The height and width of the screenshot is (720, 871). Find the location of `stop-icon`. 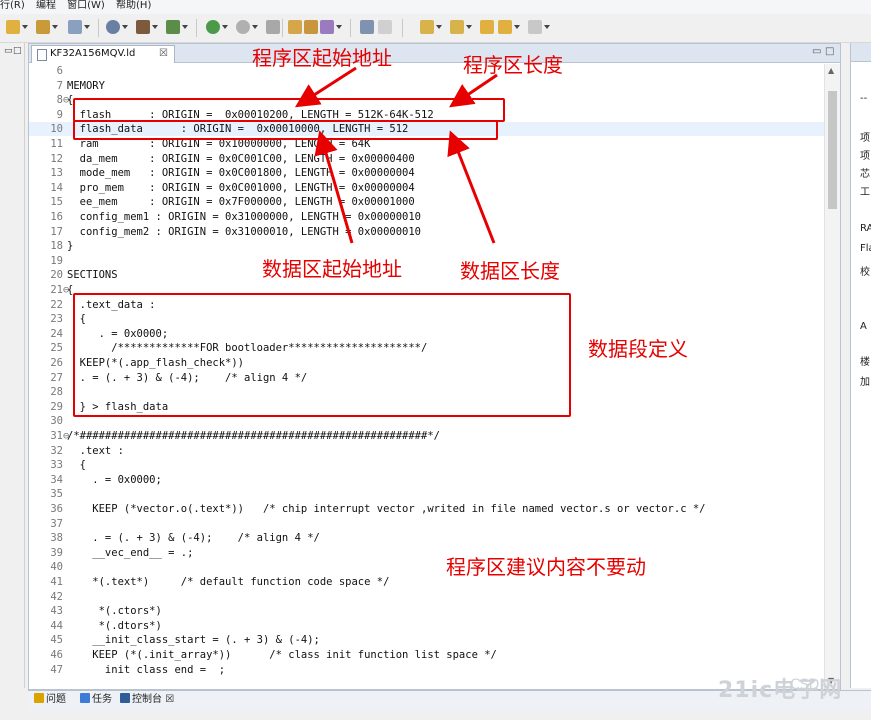

stop-icon is located at coordinates (273, 27).